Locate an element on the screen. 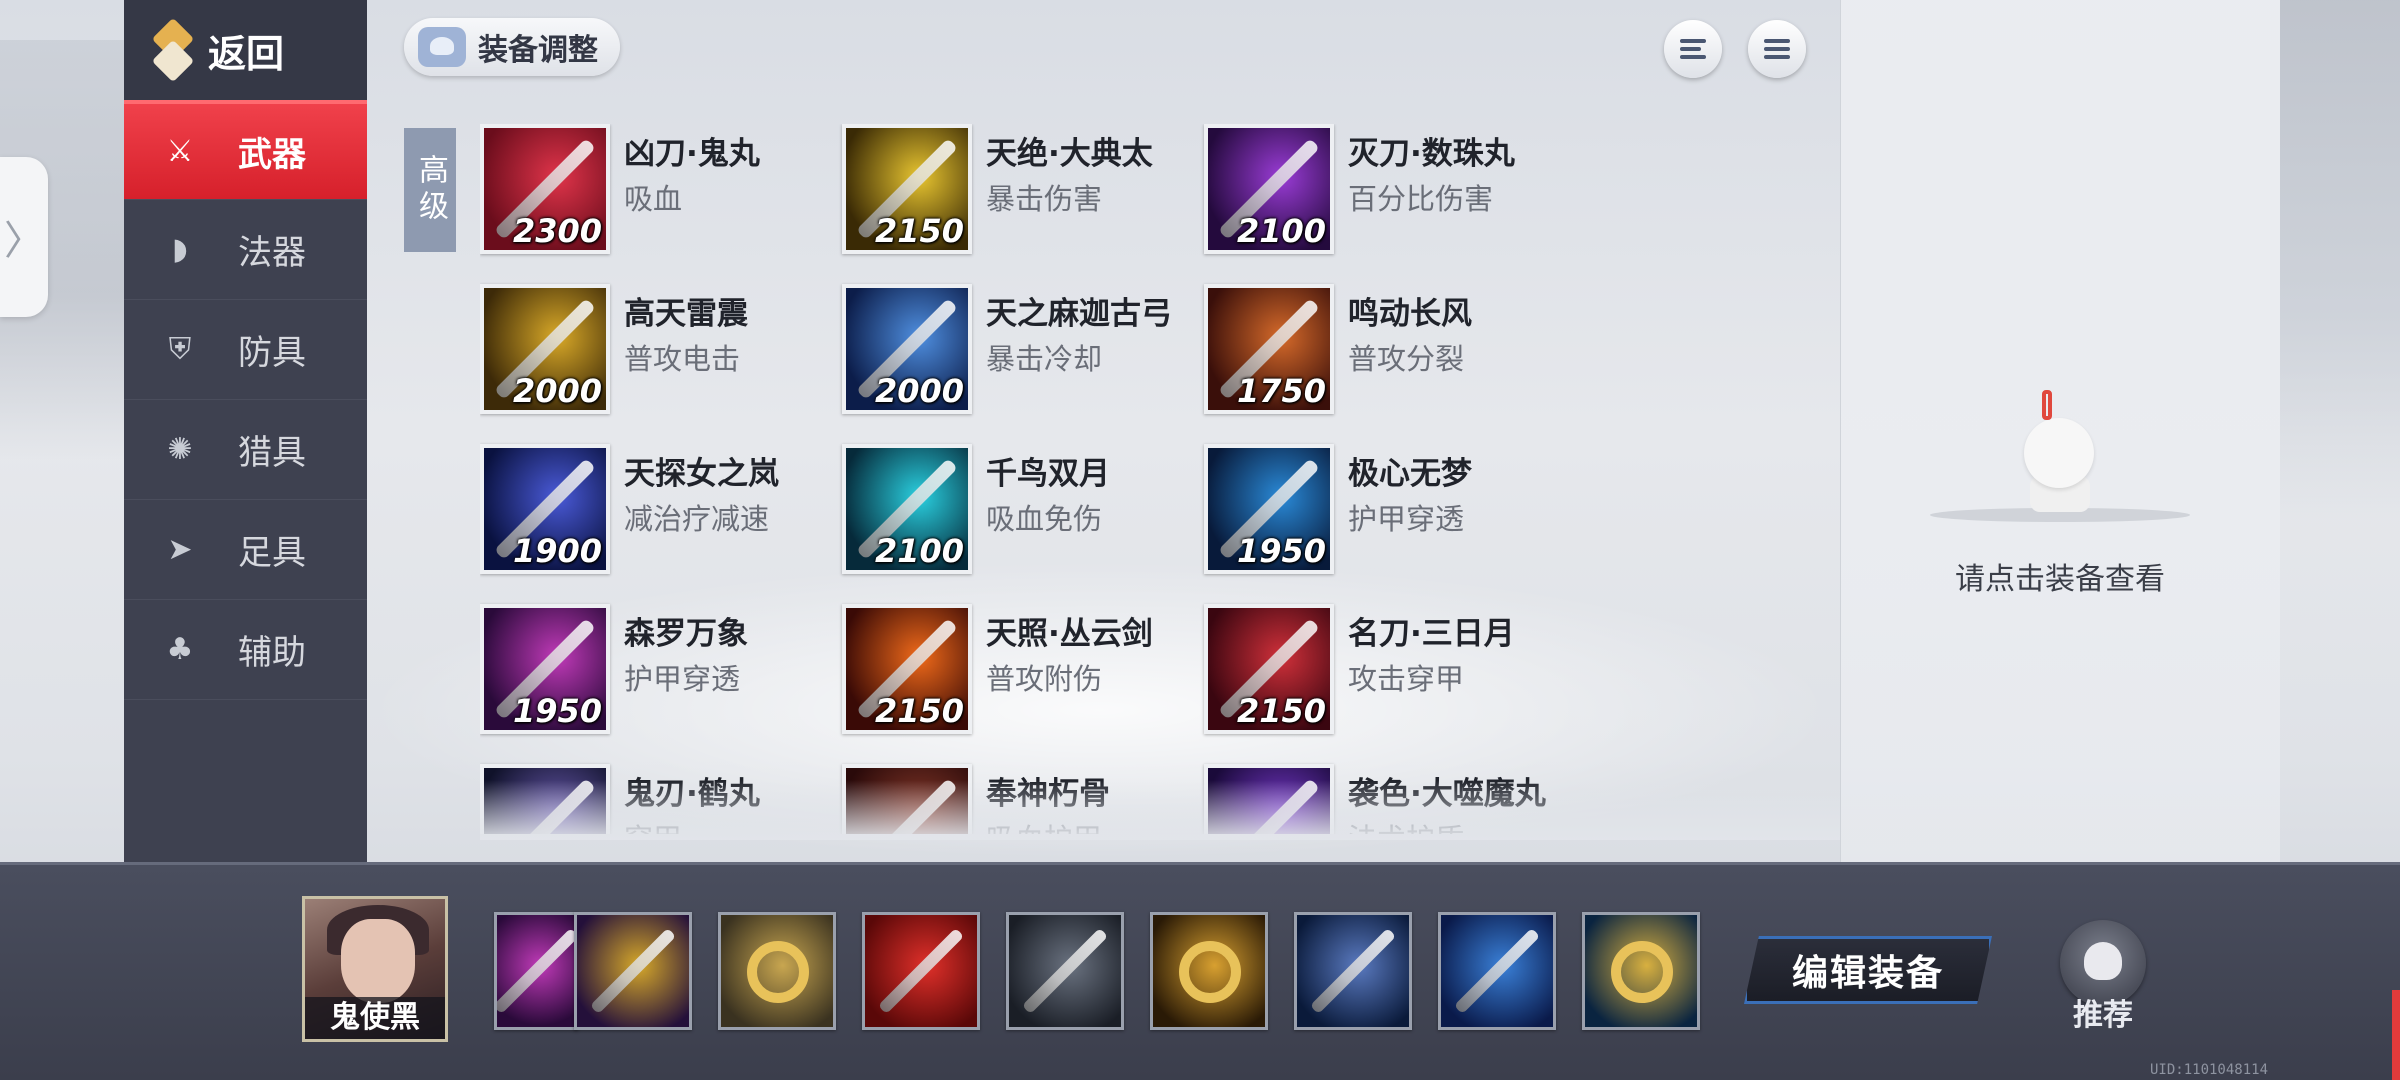  ring-icon is located at coordinates (777, 971).